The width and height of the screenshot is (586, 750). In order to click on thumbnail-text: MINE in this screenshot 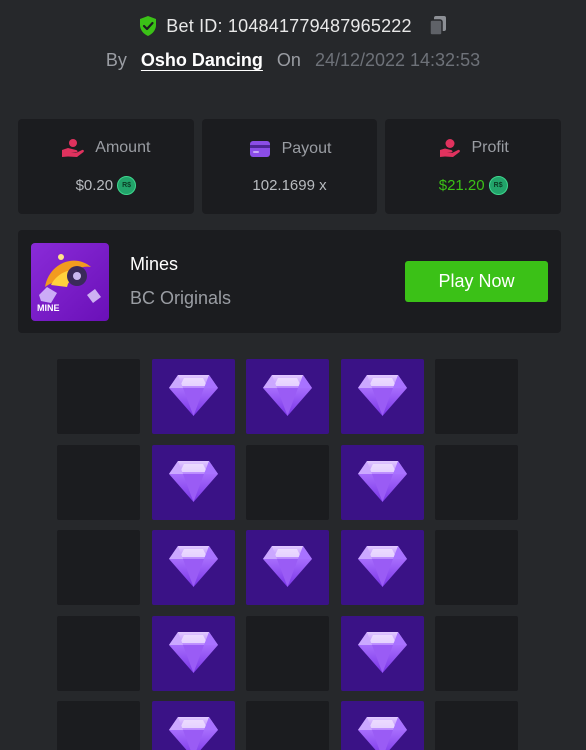, I will do `click(48, 308)`.